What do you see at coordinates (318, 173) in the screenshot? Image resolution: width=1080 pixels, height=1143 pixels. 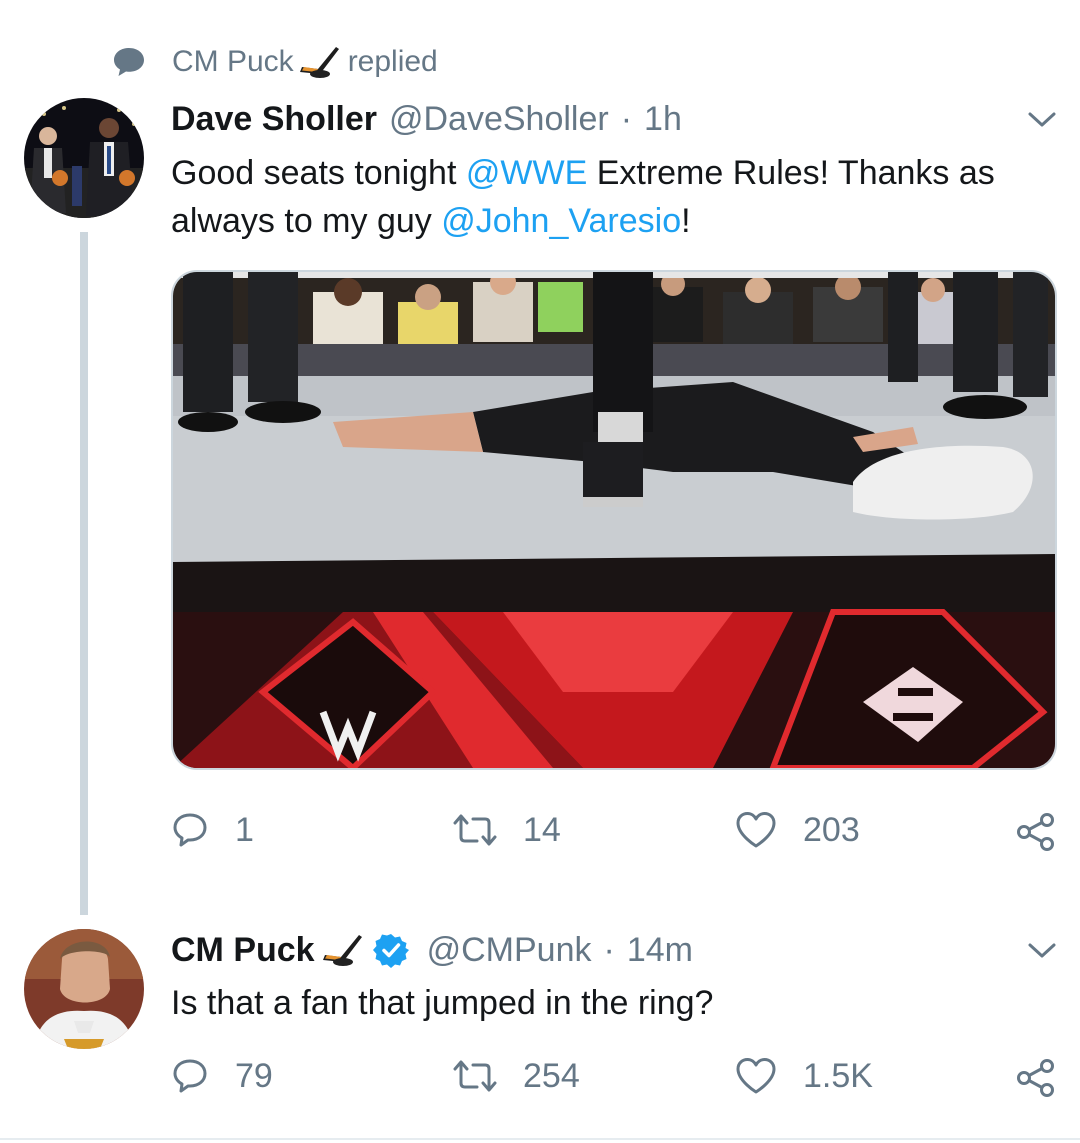 I see `tweet-text-segment: Good seats tonight` at bounding box center [318, 173].